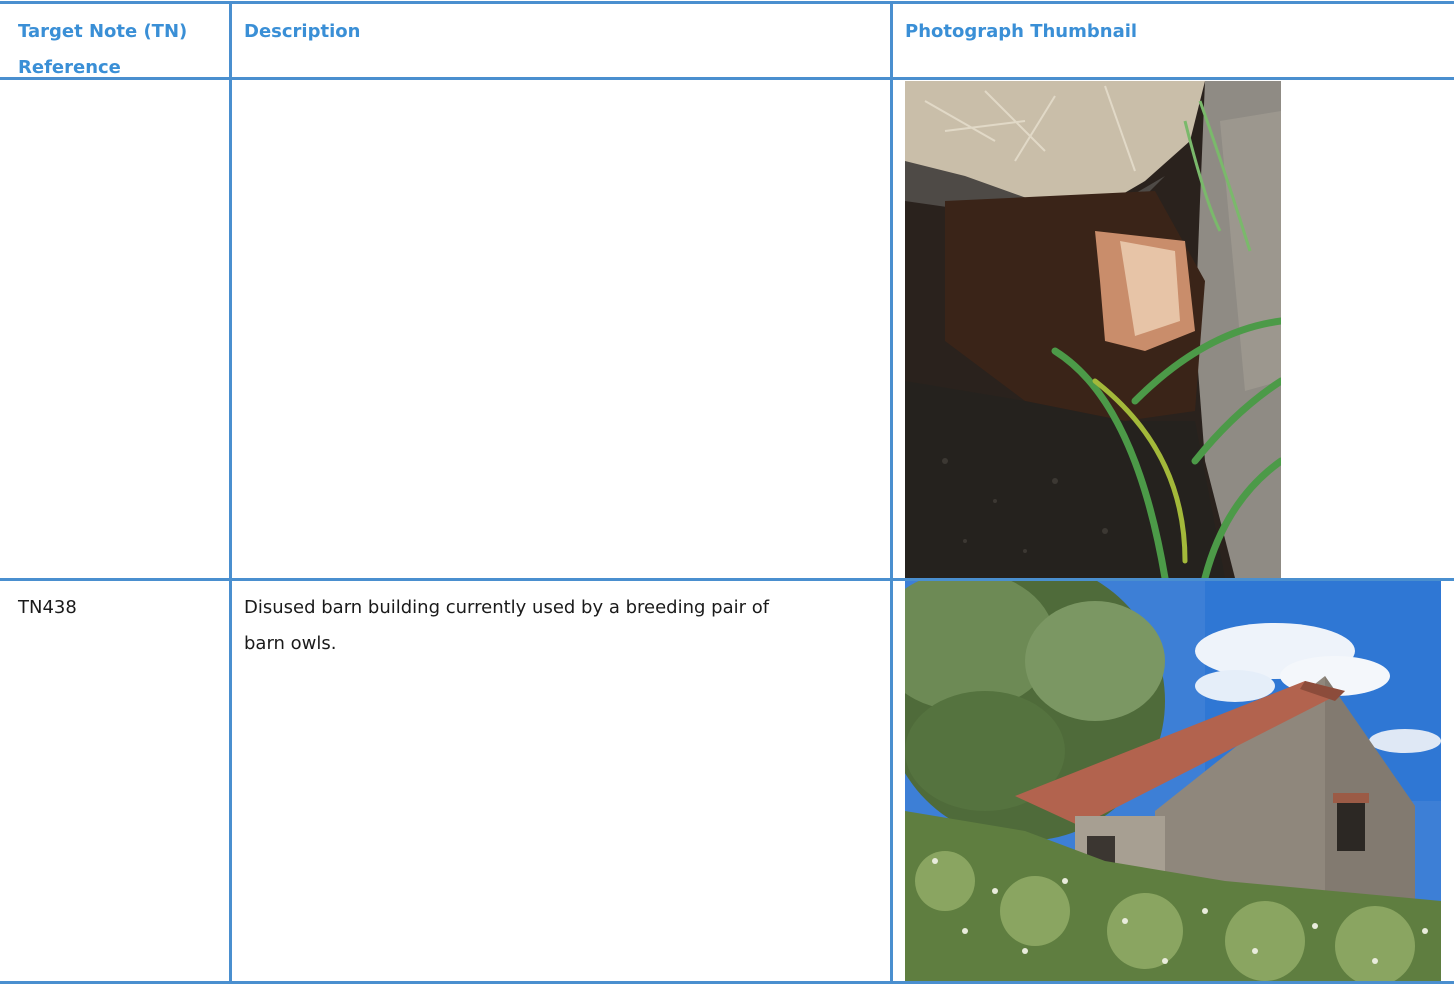 The width and height of the screenshot is (1454, 985). What do you see at coordinates (103, 31) in the screenshot?
I see `header-ref-line1: Target Note (TN)` at bounding box center [103, 31].